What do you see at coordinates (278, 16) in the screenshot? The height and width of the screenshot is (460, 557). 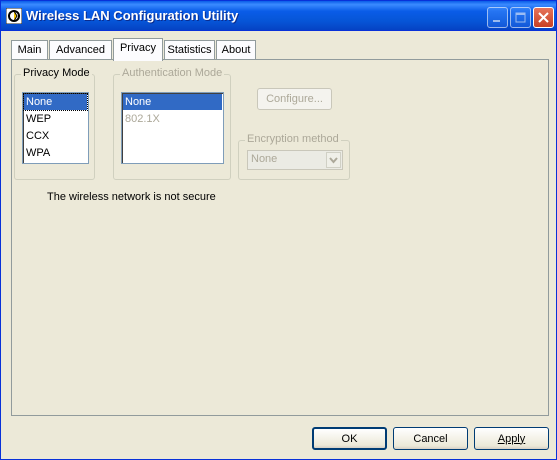 I see `title-bar: Wireless LAN Configuration Utility` at bounding box center [278, 16].